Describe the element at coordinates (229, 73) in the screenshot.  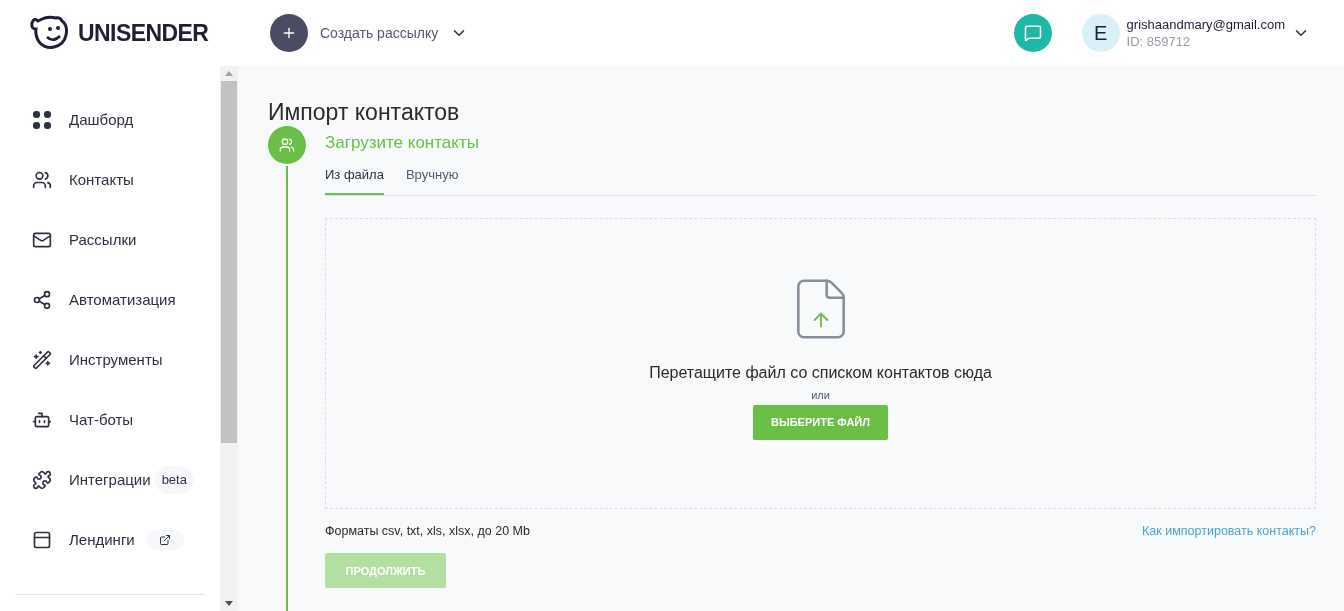
I see `scroll-up-icon` at that location.